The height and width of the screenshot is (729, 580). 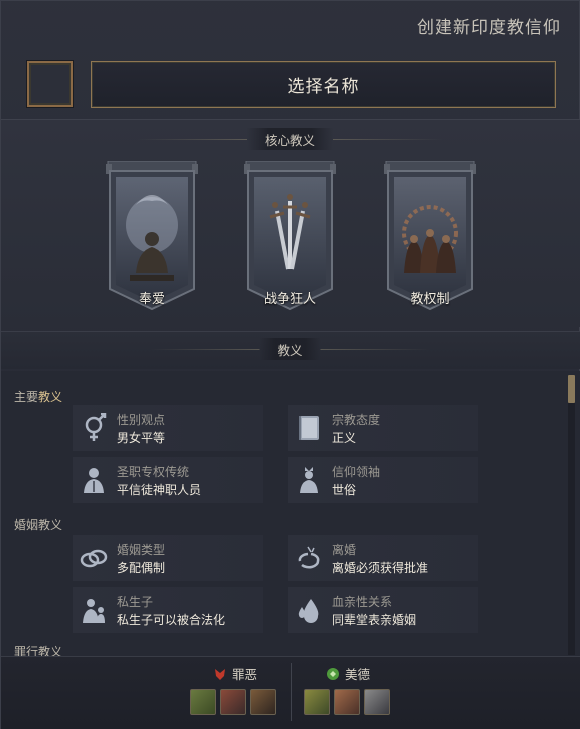 I want to click on doctrine-title: 私生子, so click(x=135, y=602).